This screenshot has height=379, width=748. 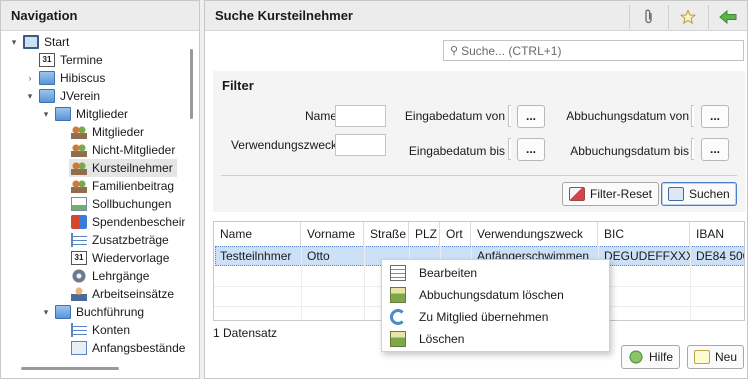 I want to click on context-item-label: Abbuchungsdatum löschen, so click(x=491, y=295).